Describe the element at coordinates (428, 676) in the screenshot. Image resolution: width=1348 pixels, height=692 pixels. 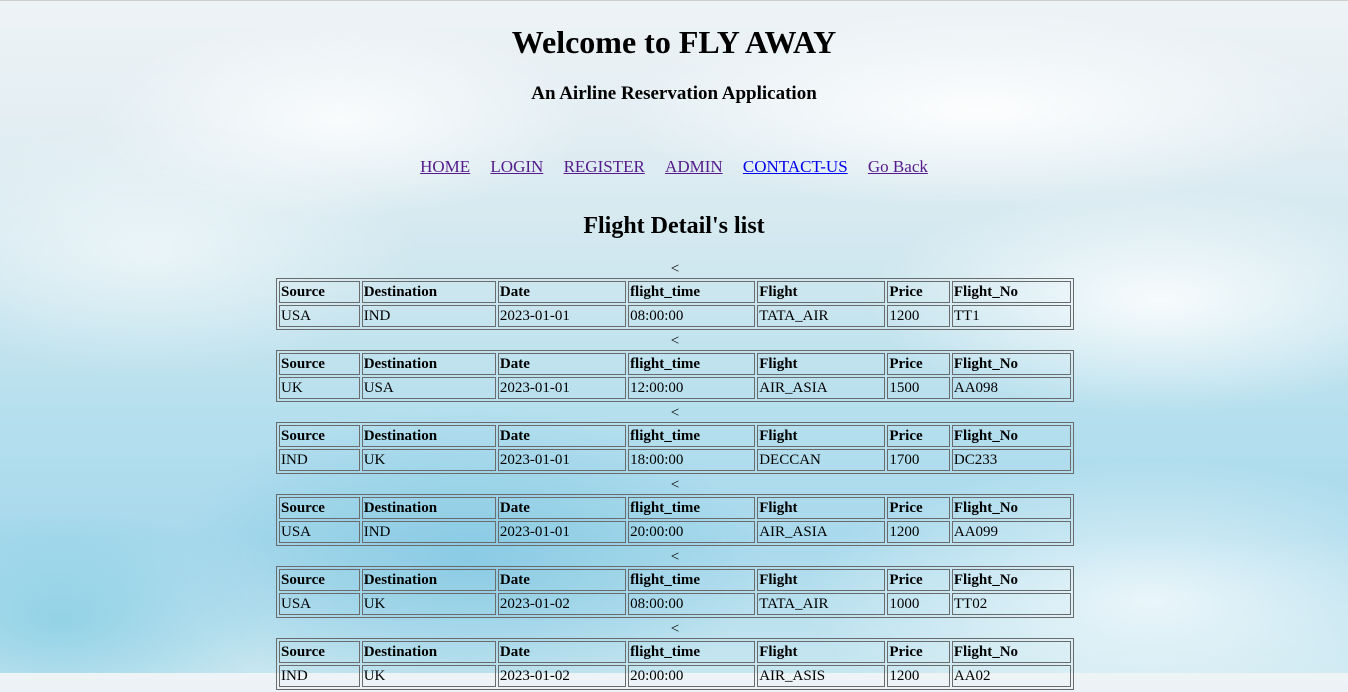
I see `cell-destination: UK` at that location.